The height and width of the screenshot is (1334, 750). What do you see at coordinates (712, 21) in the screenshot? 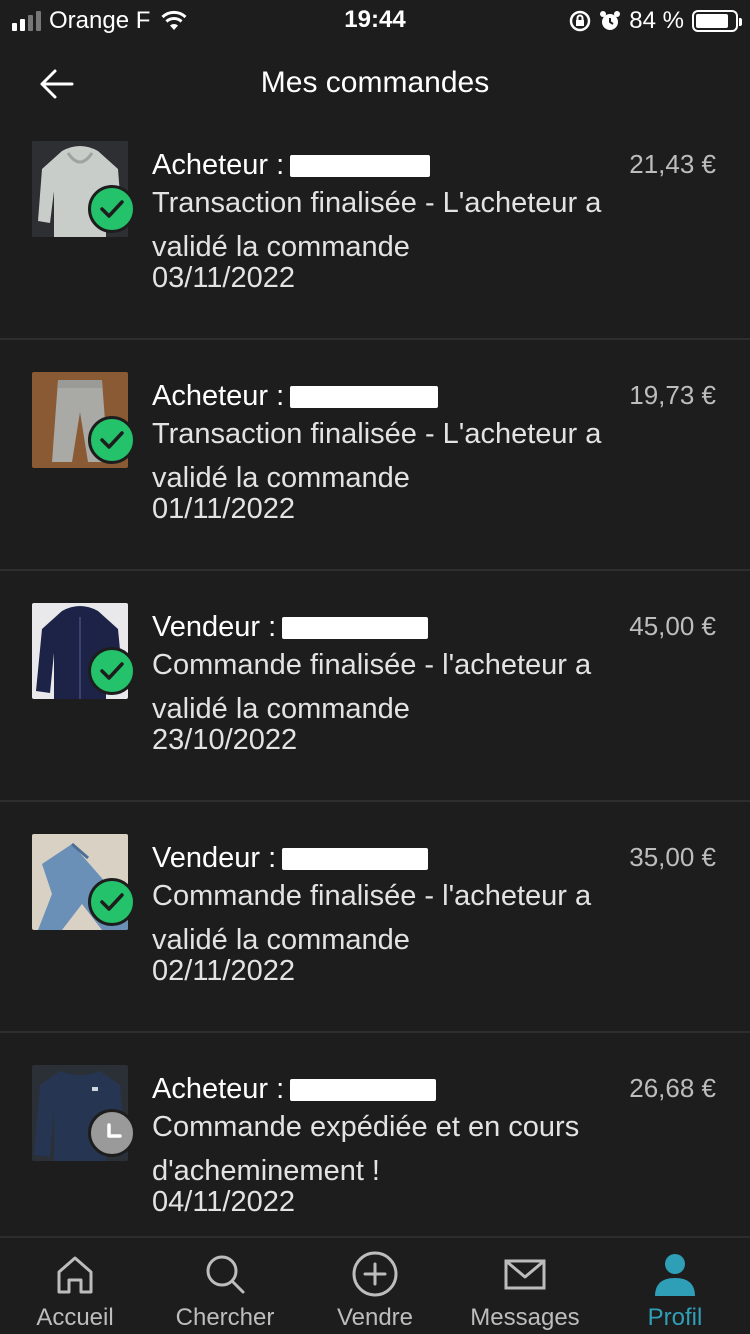
I see `battery-fill` at bounding box center [712, 21].